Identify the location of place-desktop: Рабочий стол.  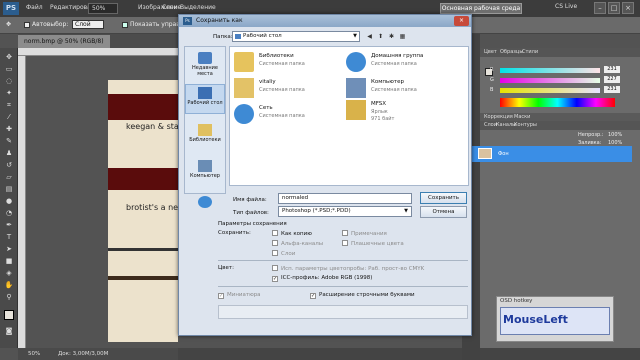
(205, 99).